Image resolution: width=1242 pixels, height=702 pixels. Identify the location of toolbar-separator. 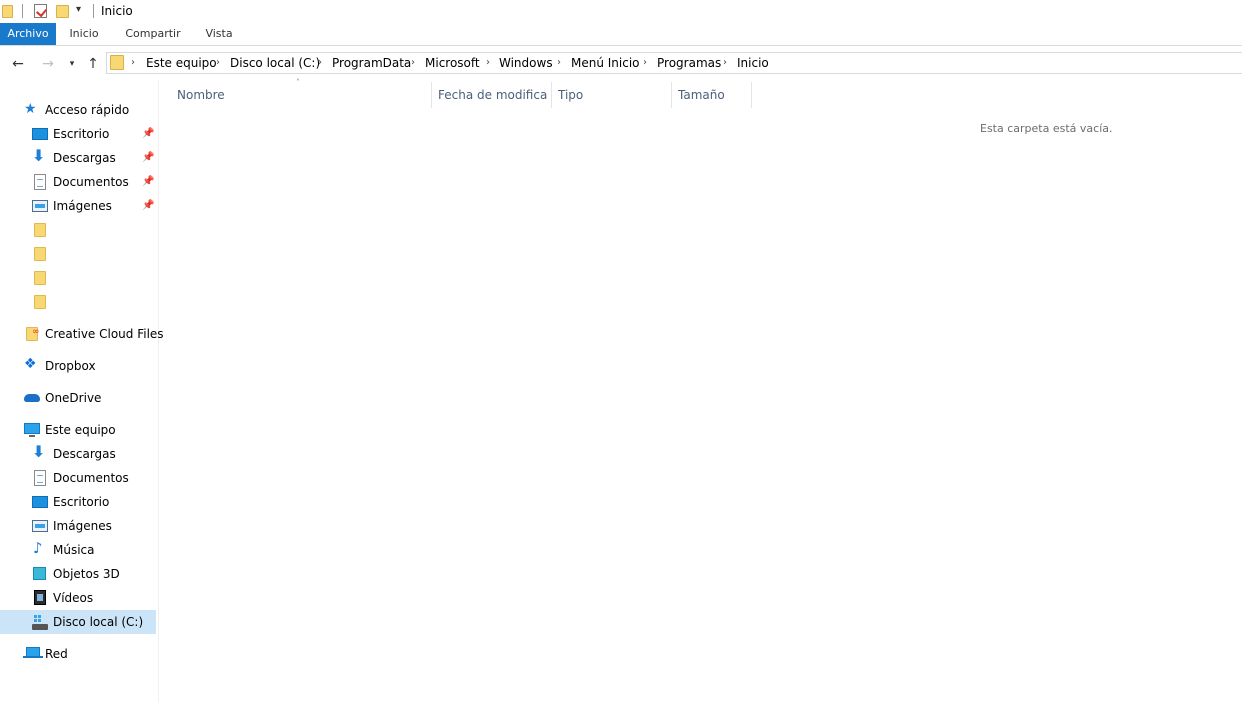
(22, 11).